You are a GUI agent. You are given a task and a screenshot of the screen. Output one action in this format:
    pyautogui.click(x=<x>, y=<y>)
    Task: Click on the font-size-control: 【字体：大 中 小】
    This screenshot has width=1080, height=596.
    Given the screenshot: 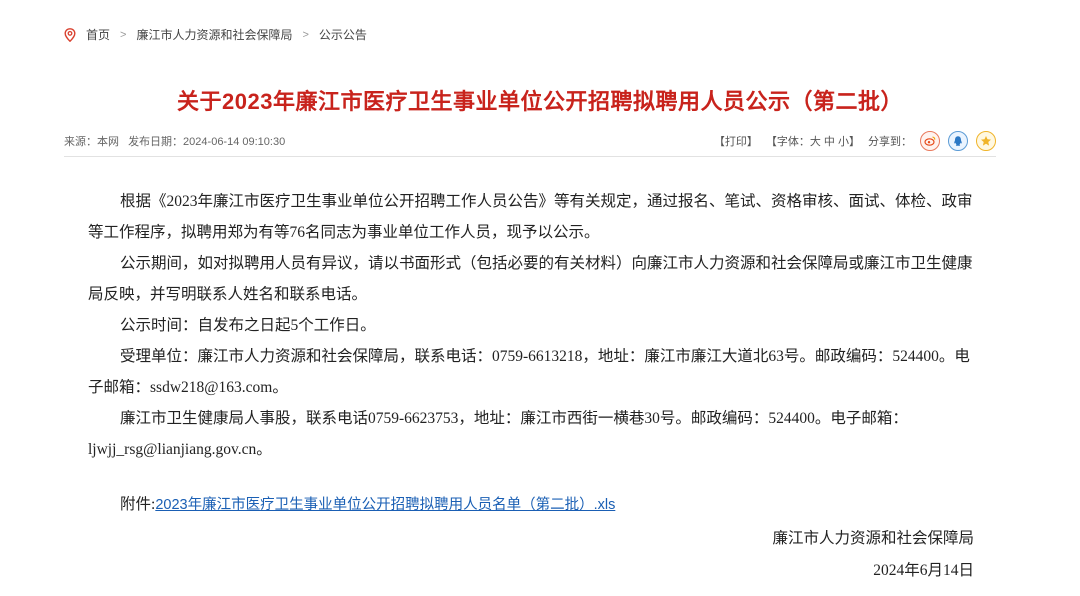 What is the action you would take?
    pyautogui.click(x=813, y=141)
    